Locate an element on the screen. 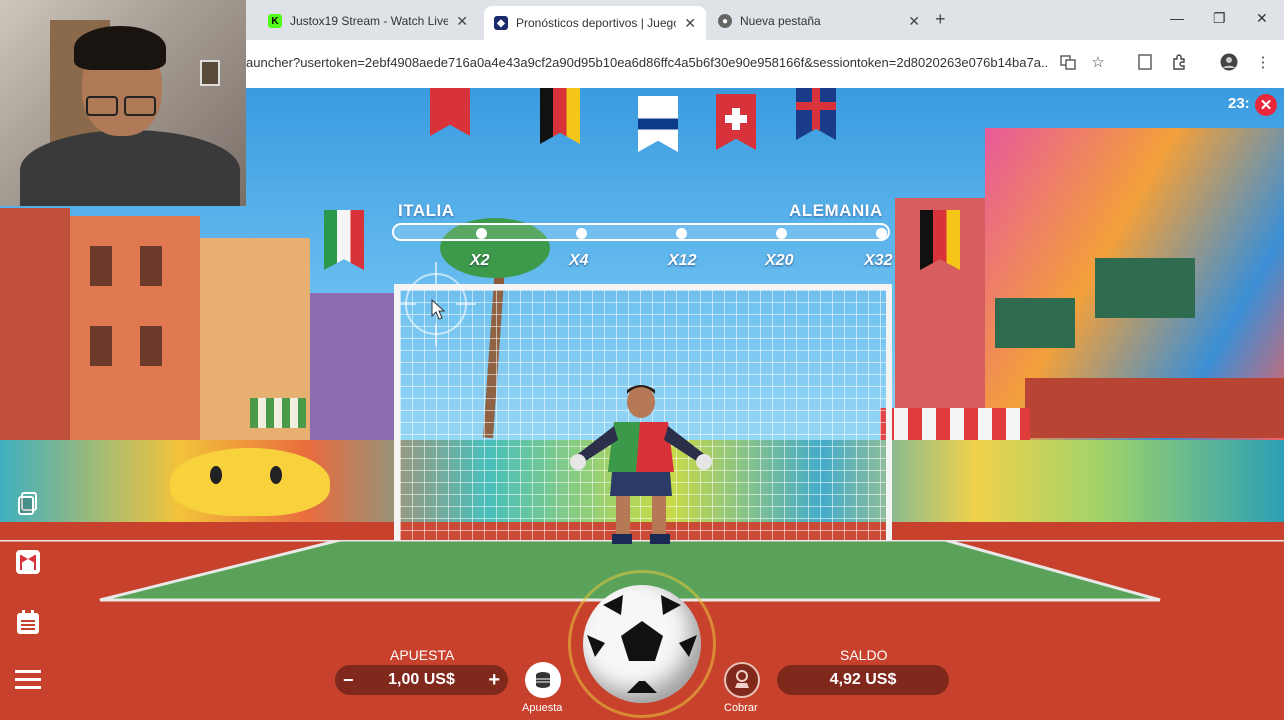 The width and height of the screenshot is (1284, 720). new-tab-icon: + is located at coordinates (940, 19).